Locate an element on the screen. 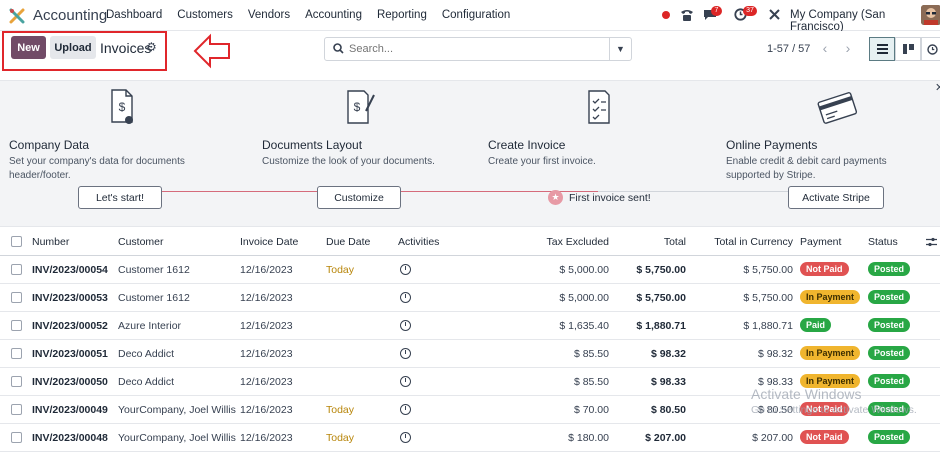  menu-accounting: Accounting is located at coordinates (333, 15).